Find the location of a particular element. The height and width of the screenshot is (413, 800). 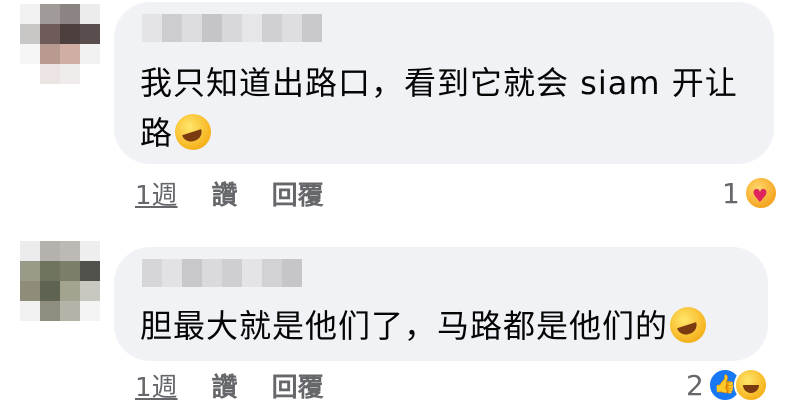

reaction-count: 1 is located at coordinates (731, 193).